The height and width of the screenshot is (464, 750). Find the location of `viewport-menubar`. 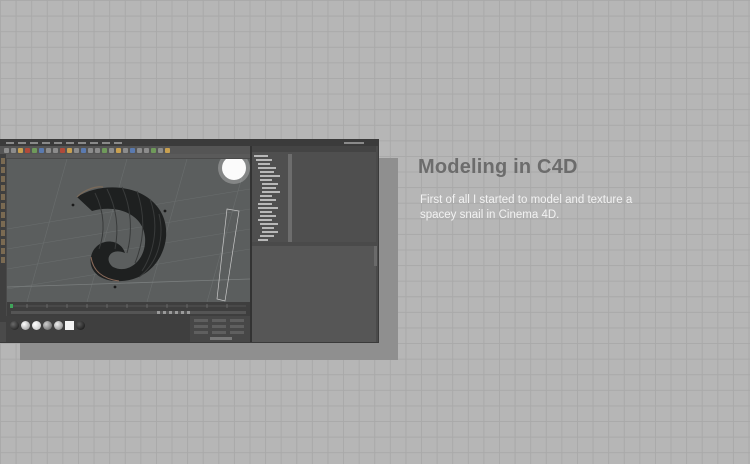

viewport-menubar is located at coordinates (128, 156).